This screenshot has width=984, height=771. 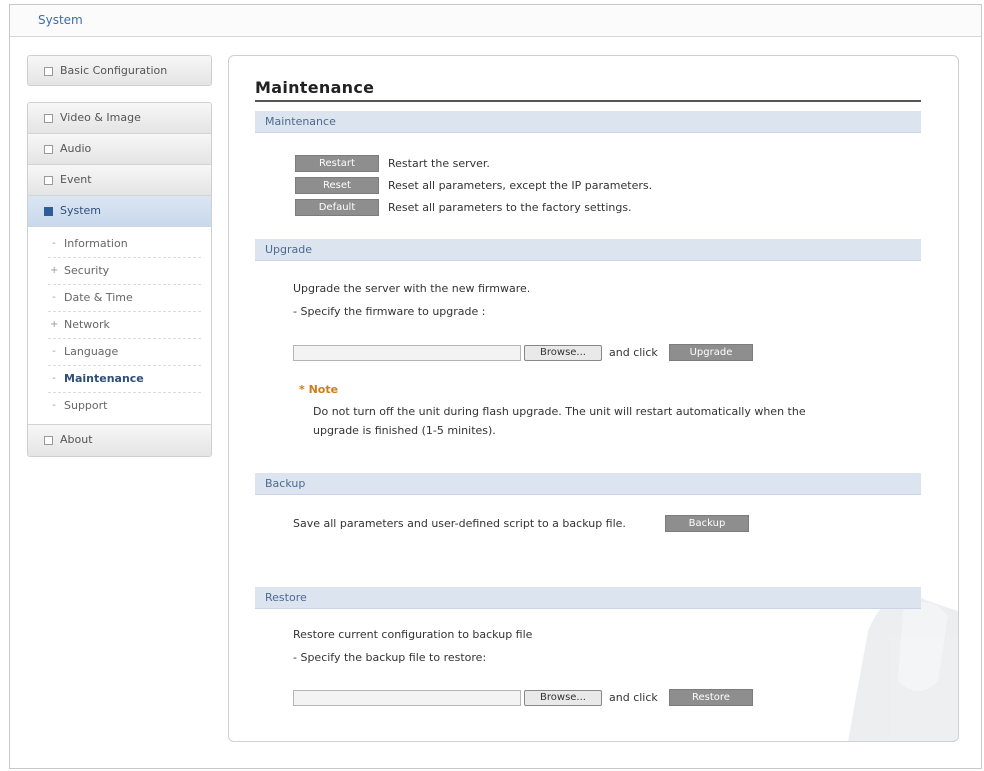 I want to click on nav-system-label: System, so click(x=81, y=210).